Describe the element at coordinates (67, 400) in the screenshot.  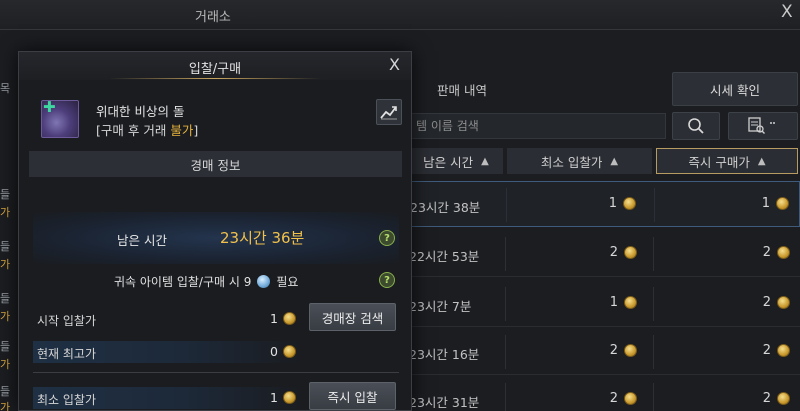
I see `min-bid-label: 최소 입찰가` at that location.